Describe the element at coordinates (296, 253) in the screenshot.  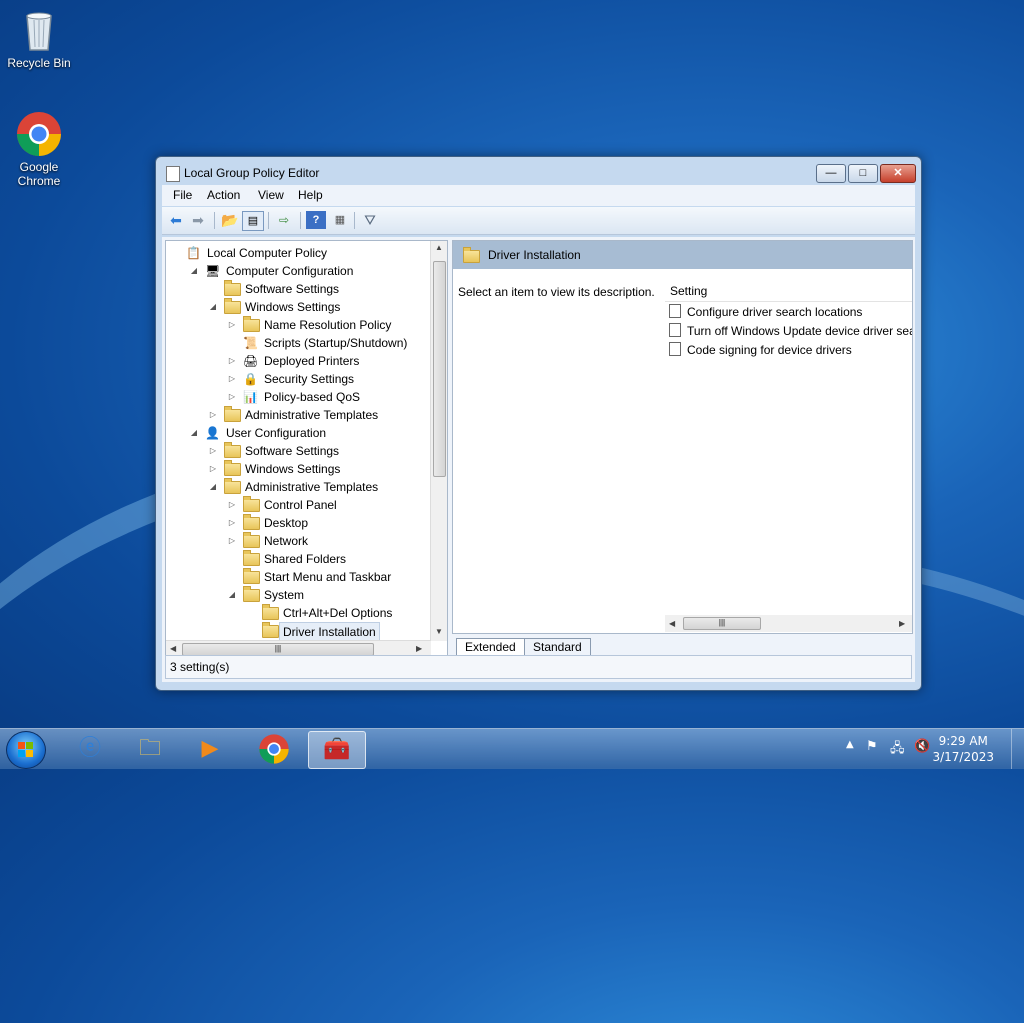
I see `tree-item: 📋 Local Computer Policy` at that location.